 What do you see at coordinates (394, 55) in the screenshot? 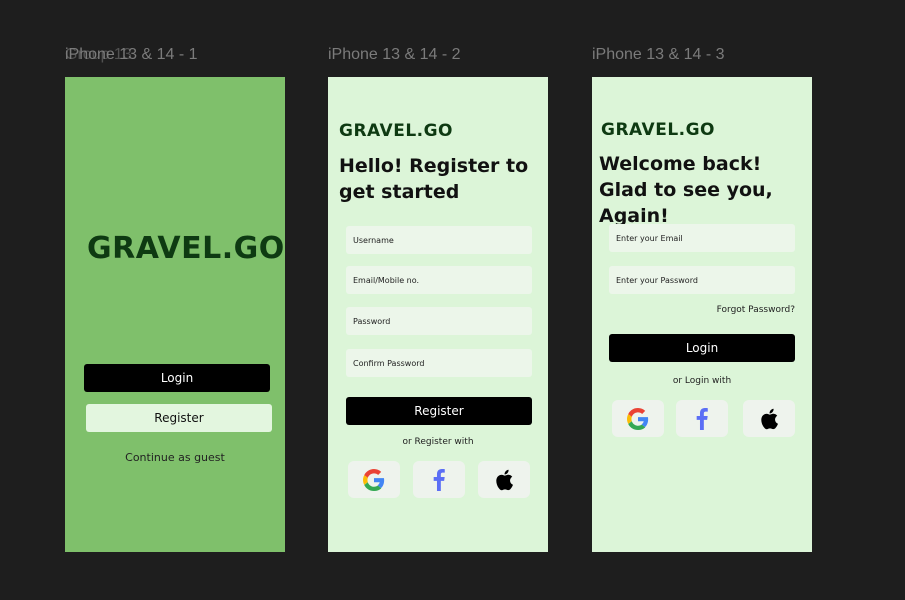
I see `frame-label-2: iPhone 13 & 14 - 2` at bounding box center [394, 55].